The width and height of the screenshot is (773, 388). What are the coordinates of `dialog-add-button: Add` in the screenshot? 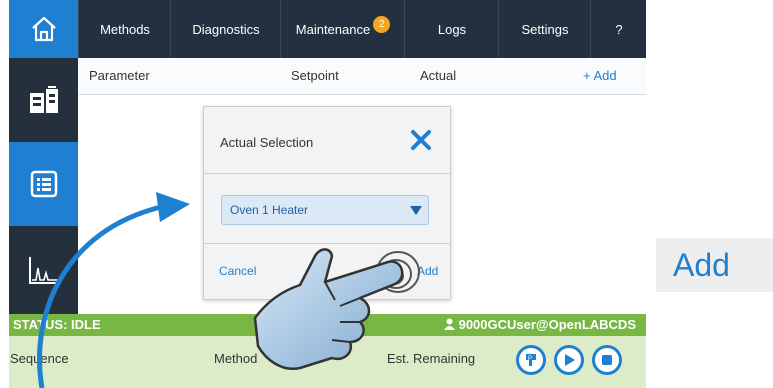 It's located at (427, 271).